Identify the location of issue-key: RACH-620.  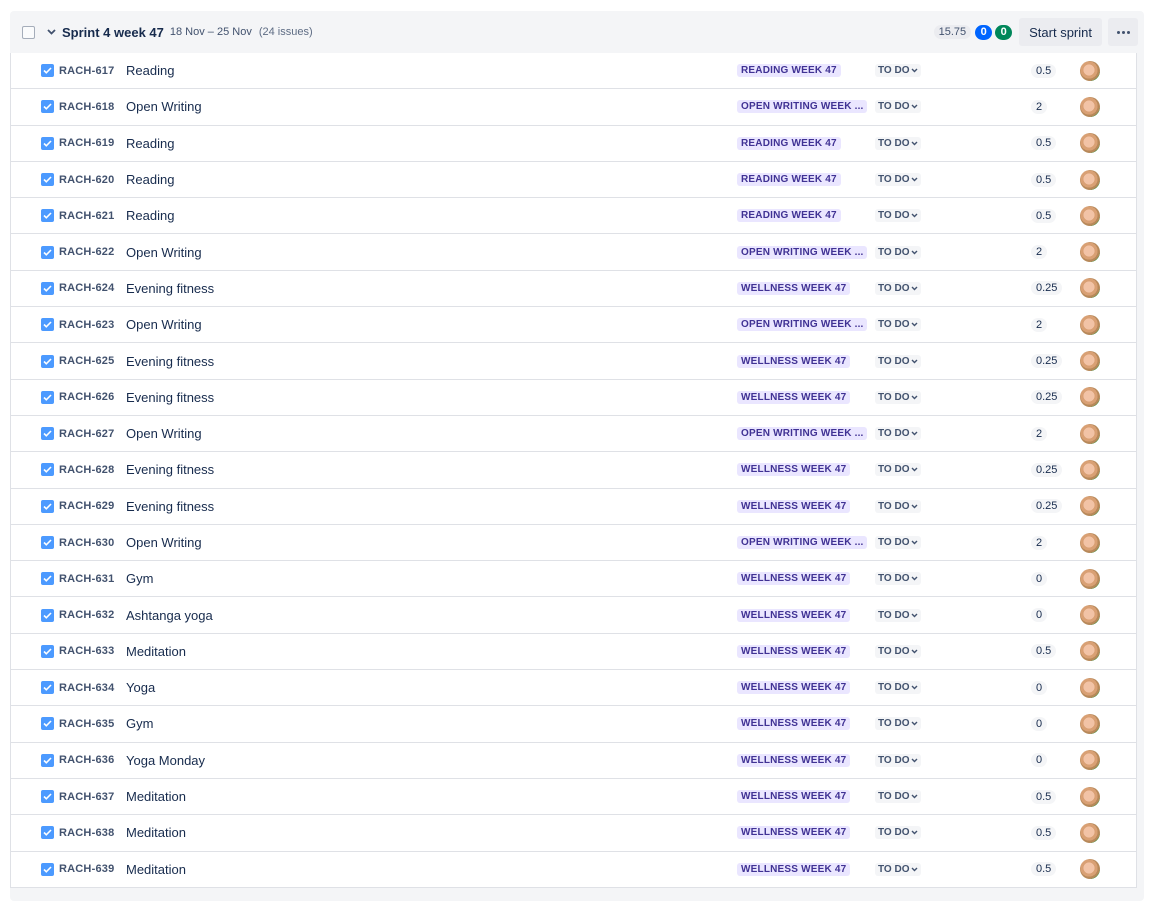
(86, 180).